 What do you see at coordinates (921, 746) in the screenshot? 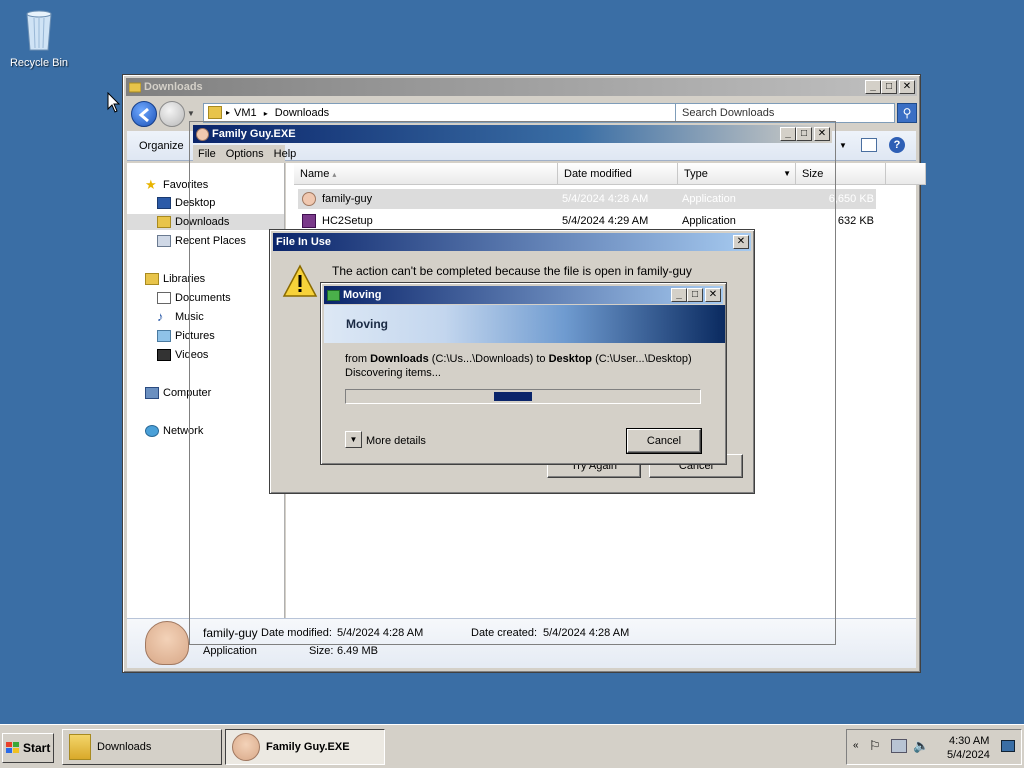
I see `volume-muted-icon: 🔈` at bounding box center [921, 746].